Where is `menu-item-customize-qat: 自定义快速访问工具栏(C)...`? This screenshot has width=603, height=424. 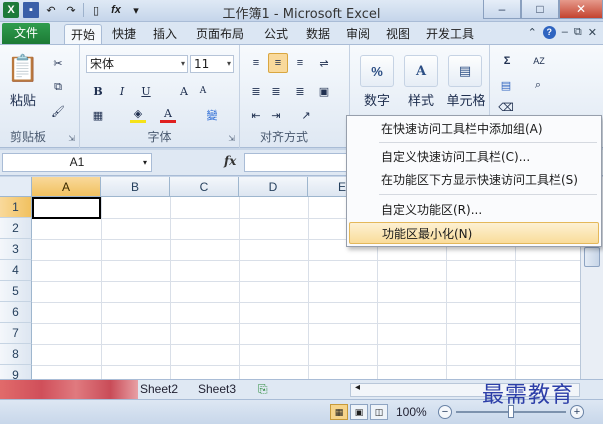
menu-item-customize-qat: 自定义快速访问工具栏(C)... is located at coordinates (474, 157).